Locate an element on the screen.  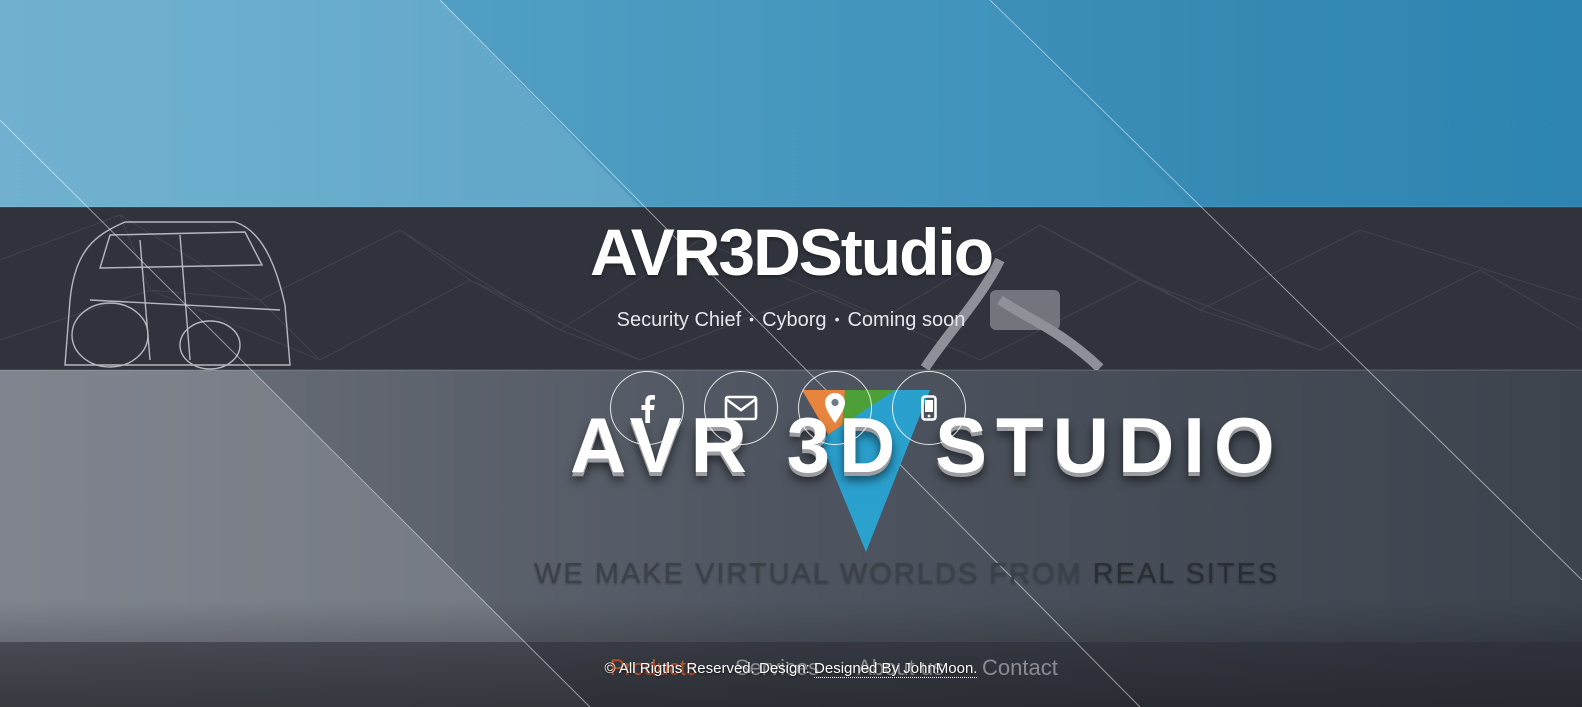
social-buttons is located at coordinates (788, 408).